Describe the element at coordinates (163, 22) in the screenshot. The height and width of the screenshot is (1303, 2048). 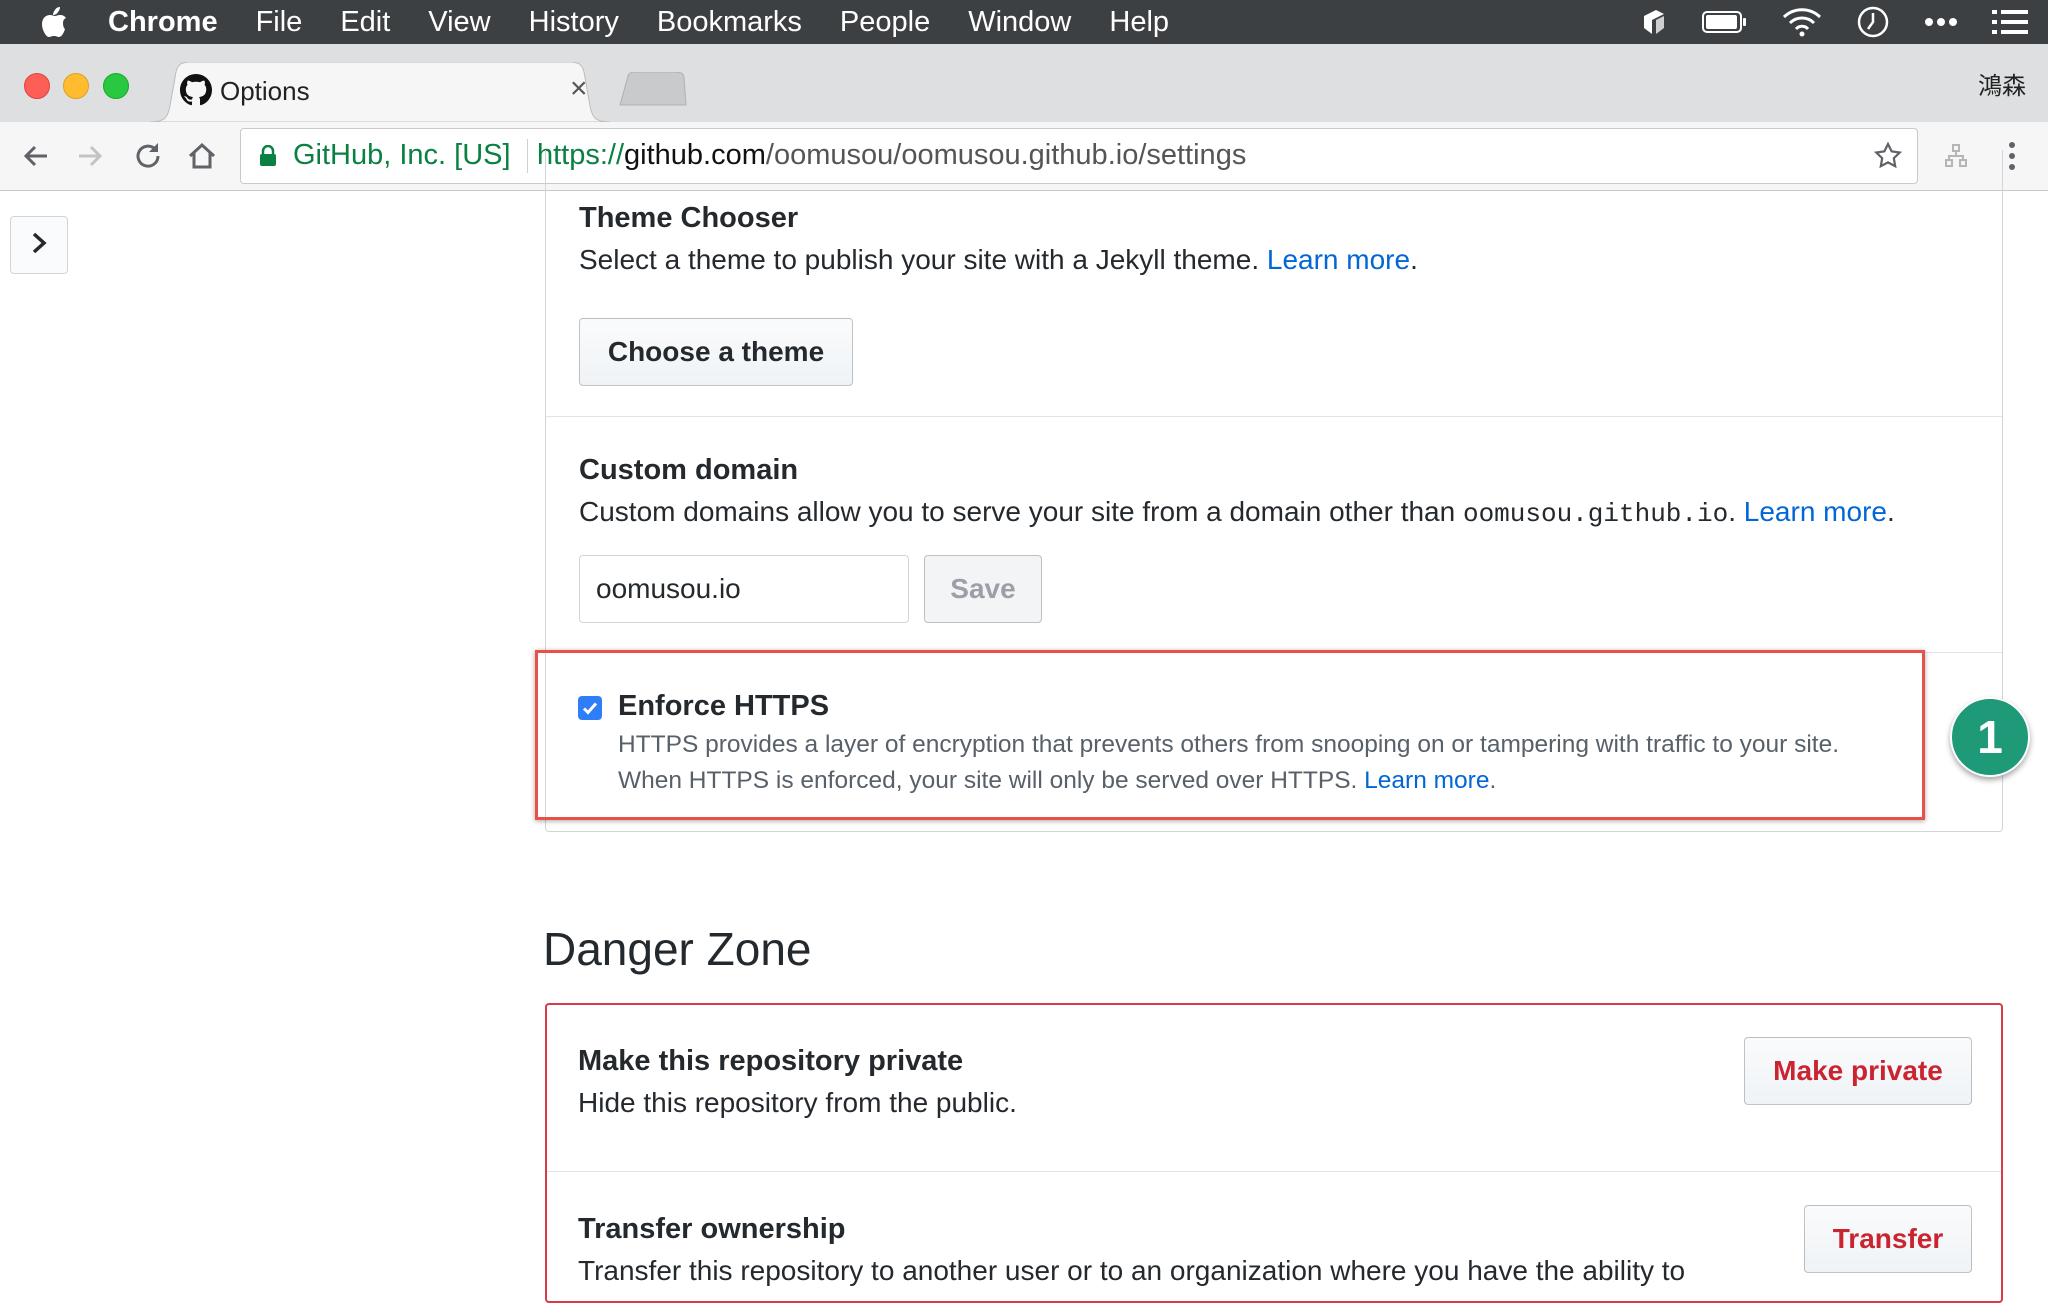
I see `menu-chrome: Chrome` at that location.